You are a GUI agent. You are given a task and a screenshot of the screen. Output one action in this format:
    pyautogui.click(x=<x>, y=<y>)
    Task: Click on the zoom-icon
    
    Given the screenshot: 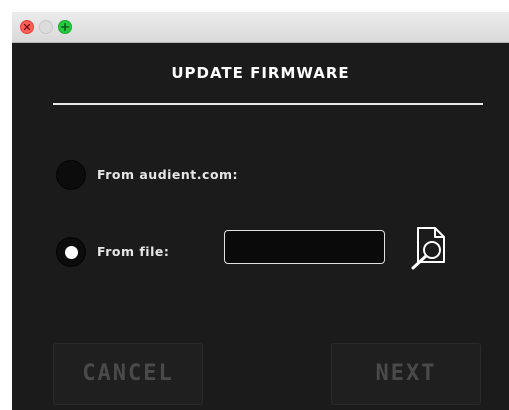 What is the action you would take?
    pyautogui.click(x=65, y=27)
    